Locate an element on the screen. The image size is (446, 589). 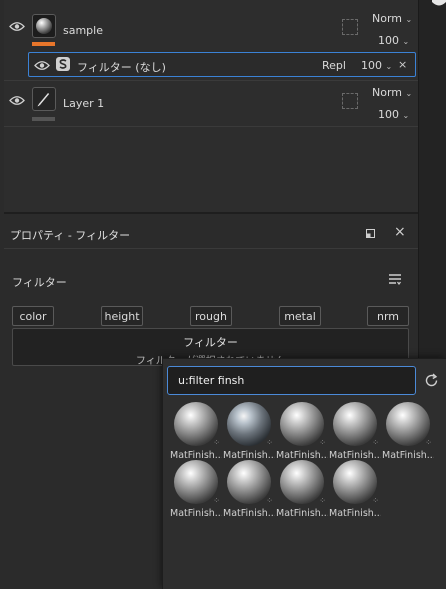
list-menu-icon is located at coordinates (395, 279).